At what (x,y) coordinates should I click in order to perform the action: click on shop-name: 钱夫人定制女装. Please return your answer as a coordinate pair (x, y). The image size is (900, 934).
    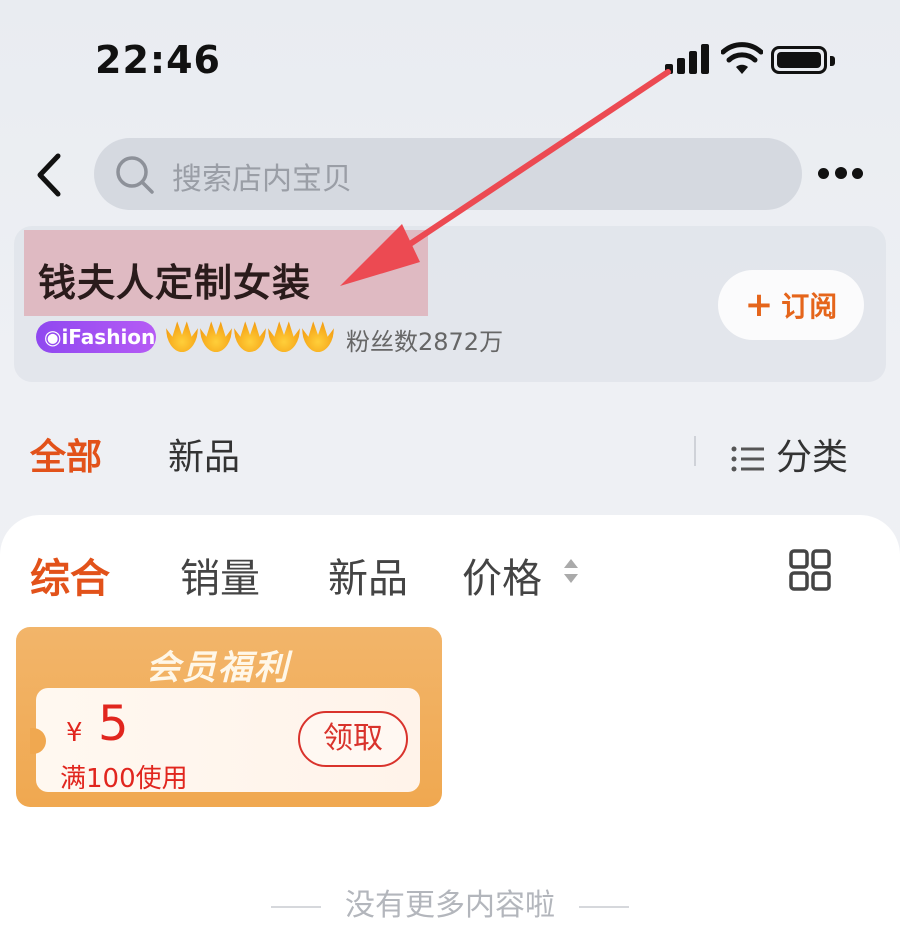
    Looking at the image, I should click on (174, 279).